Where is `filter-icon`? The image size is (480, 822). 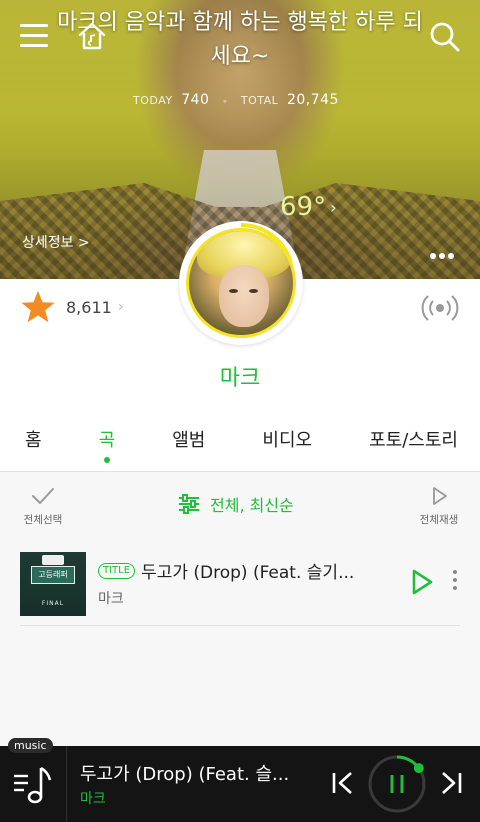
filter-icon is located at coordinates (189, 504).